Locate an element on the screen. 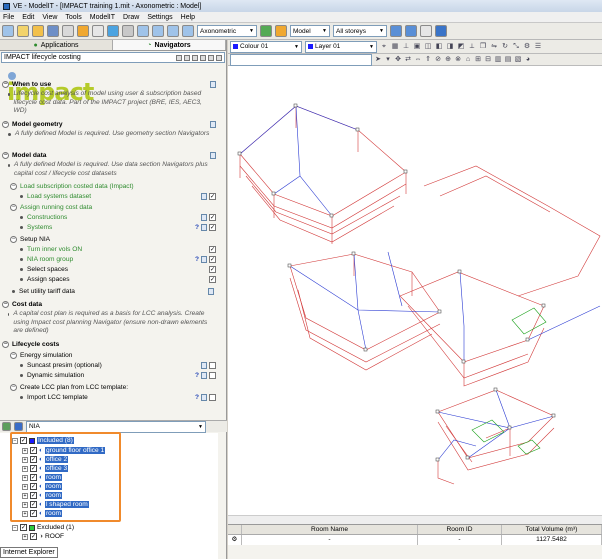 The width and height of the screenshot is (602, 559). col-total-volume: Total Volume (m³) is located at coordinates (552, 529).